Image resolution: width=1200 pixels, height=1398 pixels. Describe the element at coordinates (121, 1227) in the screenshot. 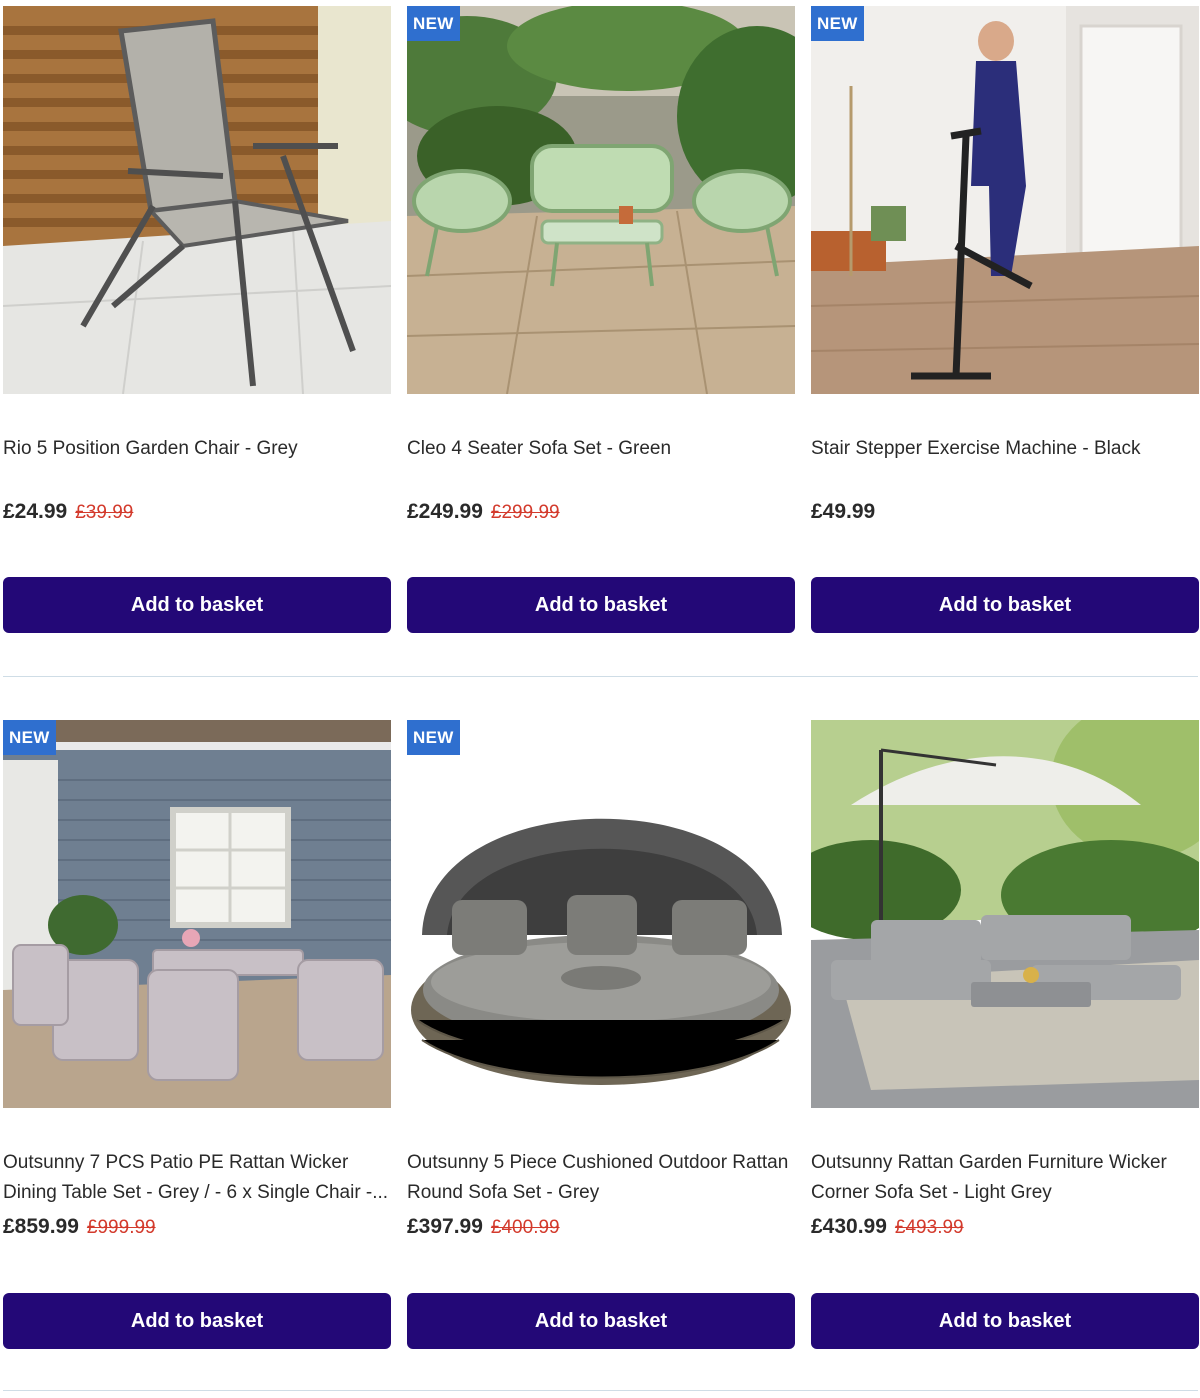

I see `was-price: £999.99` at that location.